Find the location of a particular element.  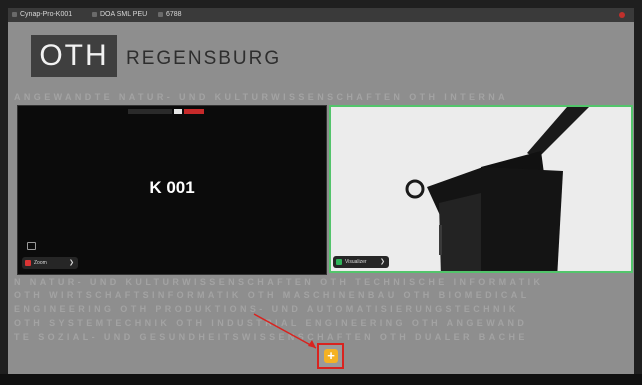

visualizer-source-icon is located at coordinates (339, 261).